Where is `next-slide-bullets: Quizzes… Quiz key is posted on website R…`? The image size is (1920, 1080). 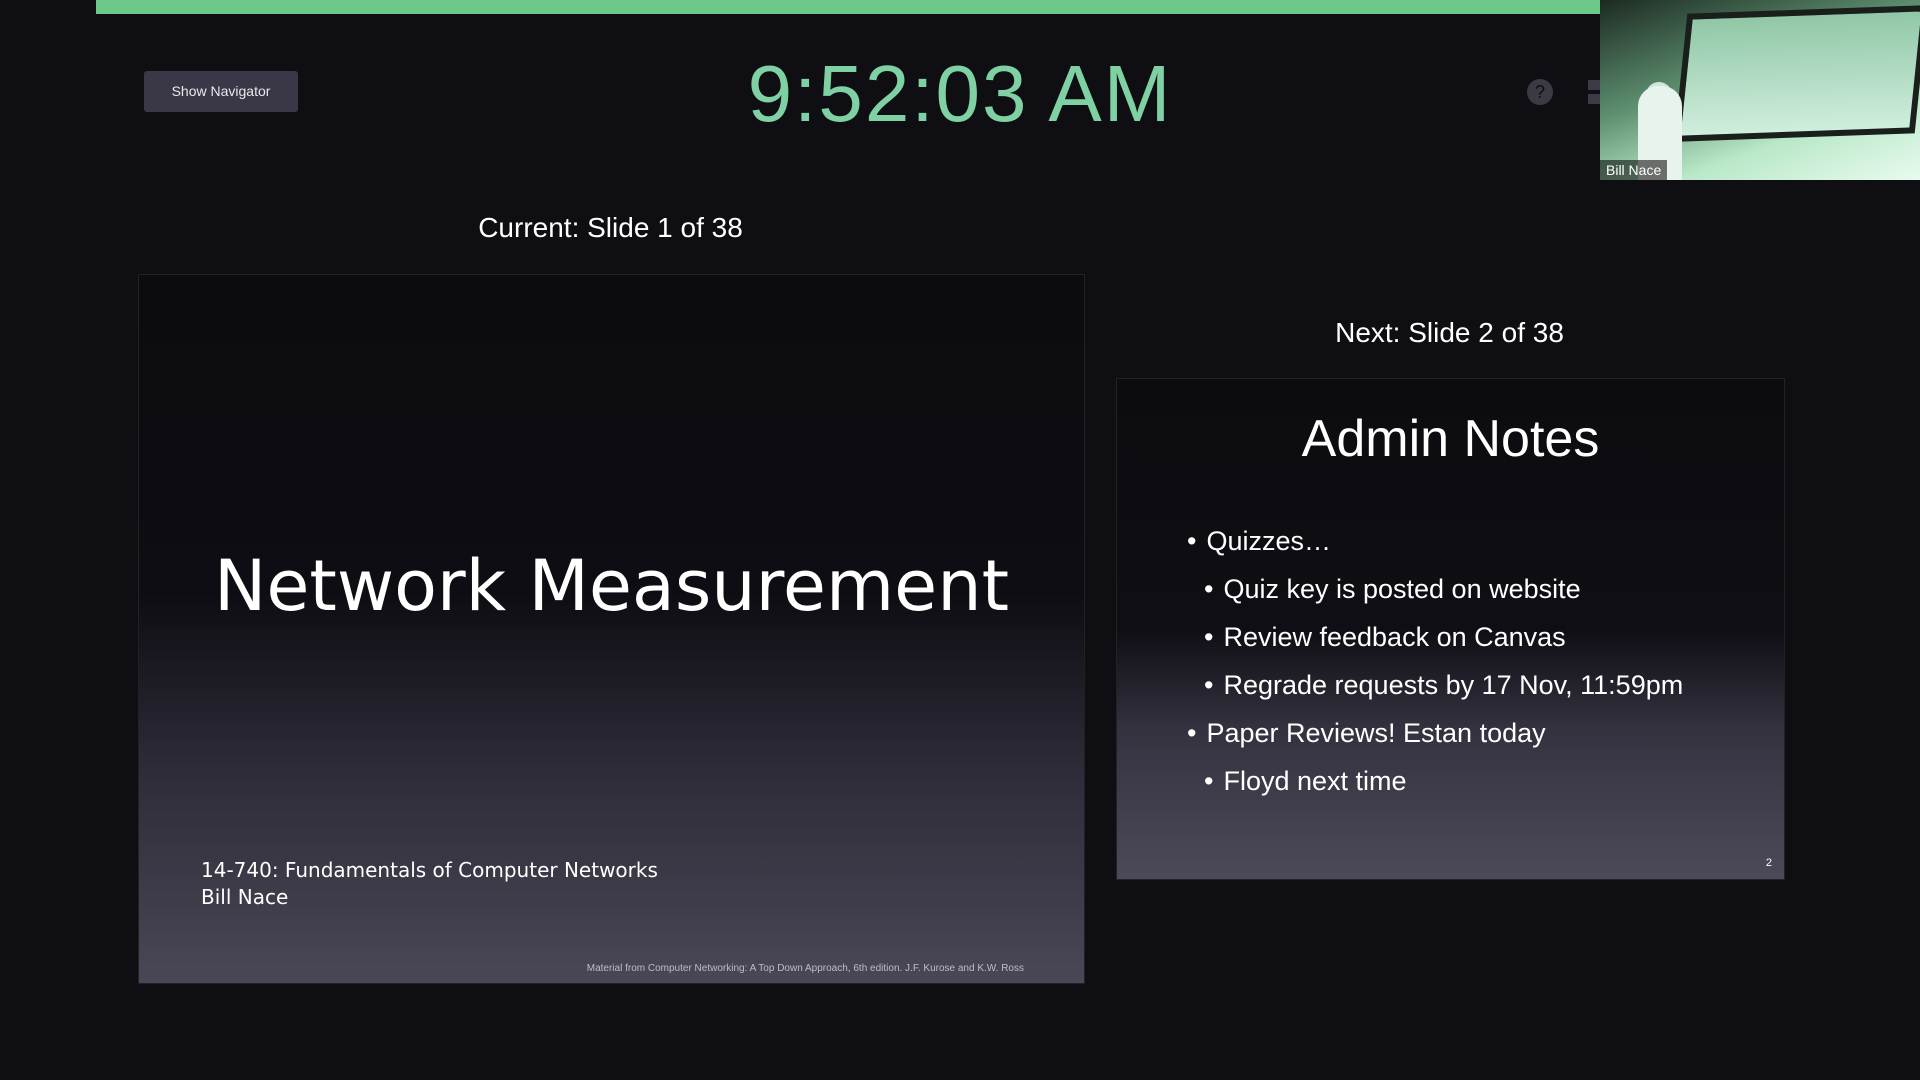
next-slide-bullets: Quizzes… Quiz key is posted on website R… is located at coordinates (1435, 661).